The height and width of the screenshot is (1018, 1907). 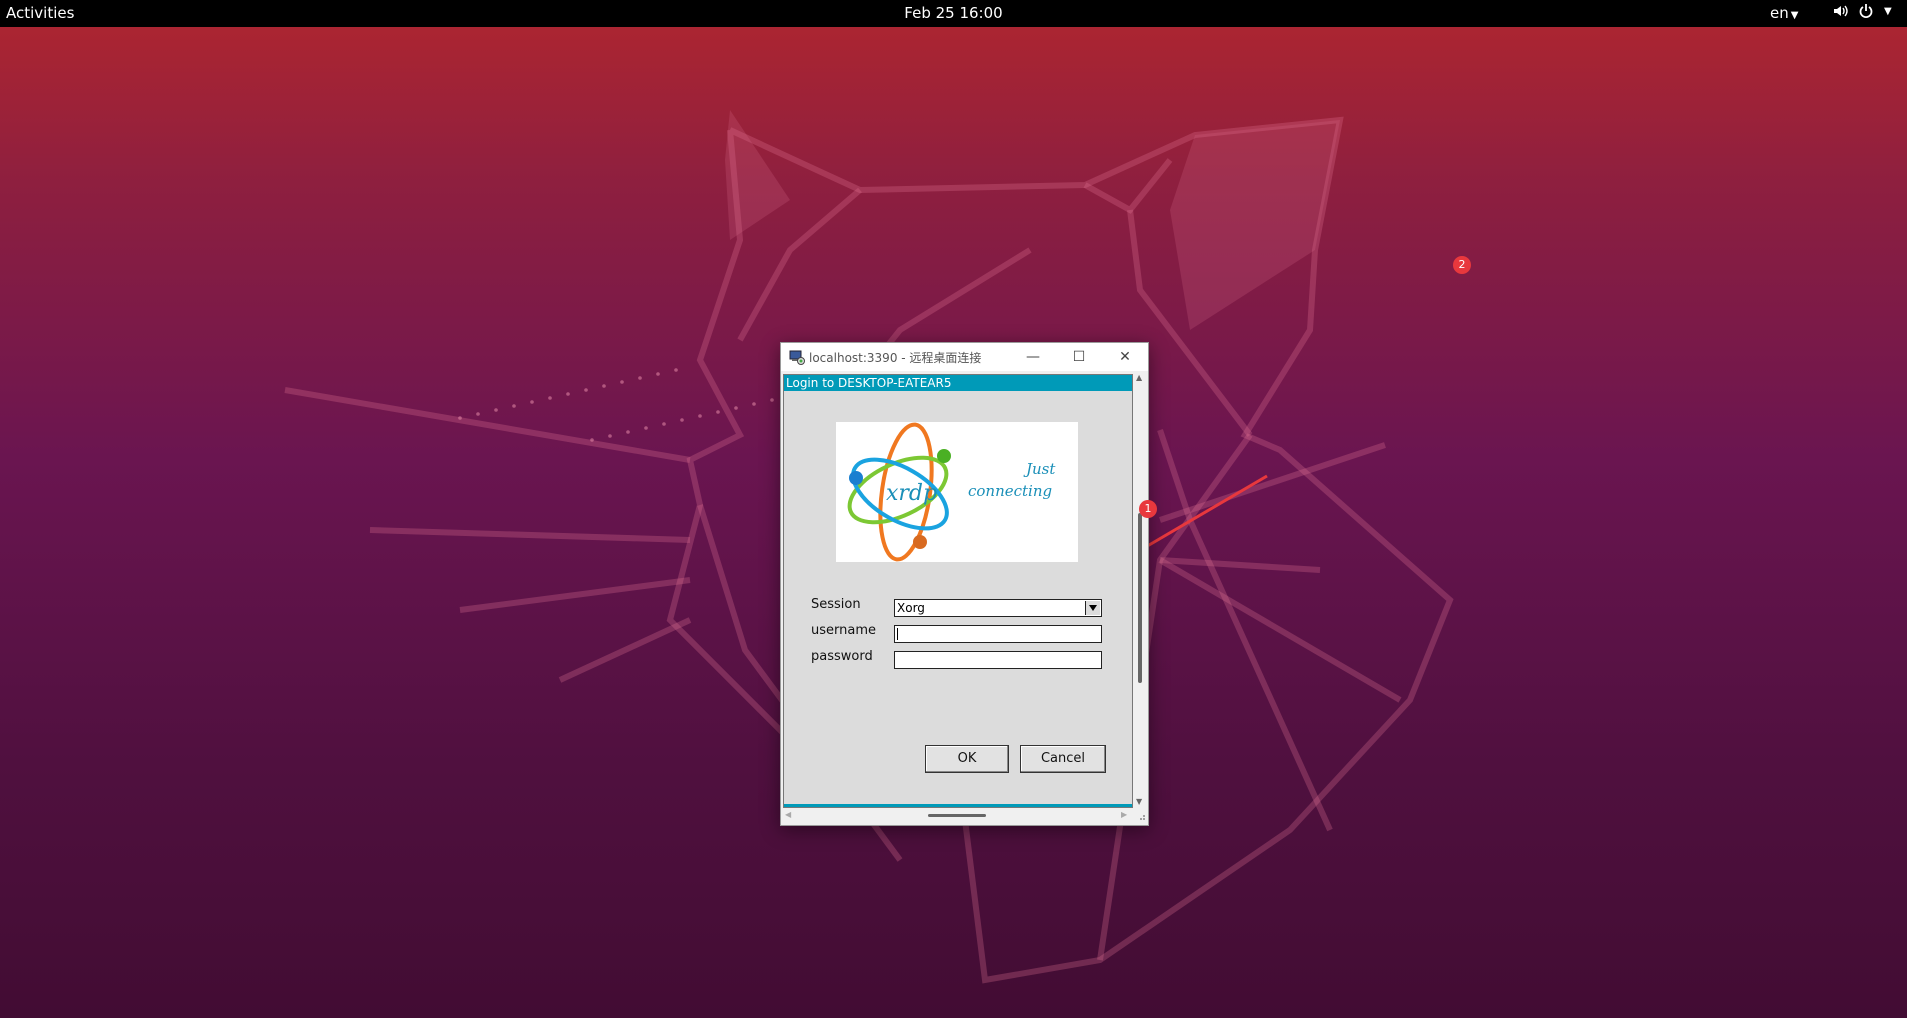 I want to click on password-input, so click(x=998, y=660).